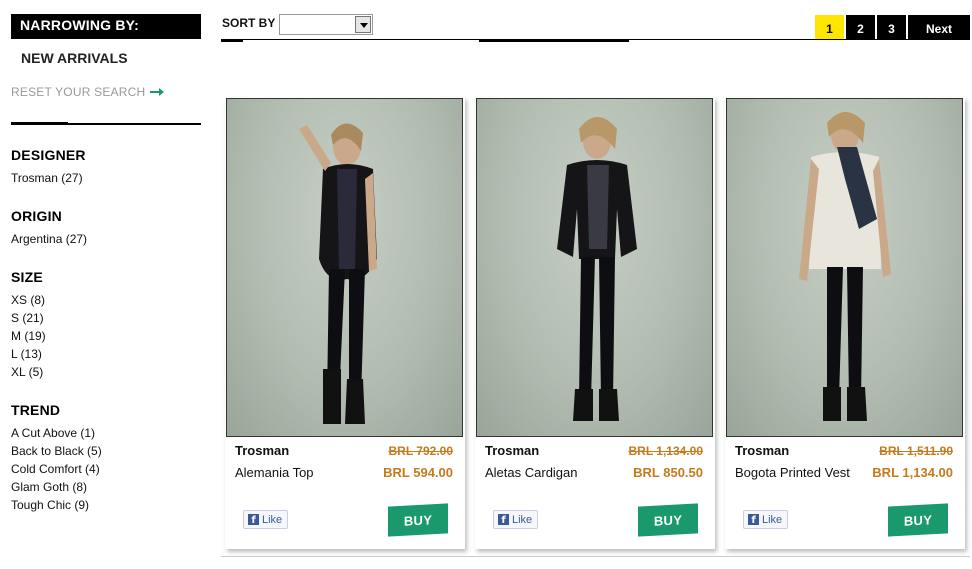  What do you see at coordinates (274, 472) in the screenshot?
I see `product-name: Alemania Top` at bounding box center [274, 472].